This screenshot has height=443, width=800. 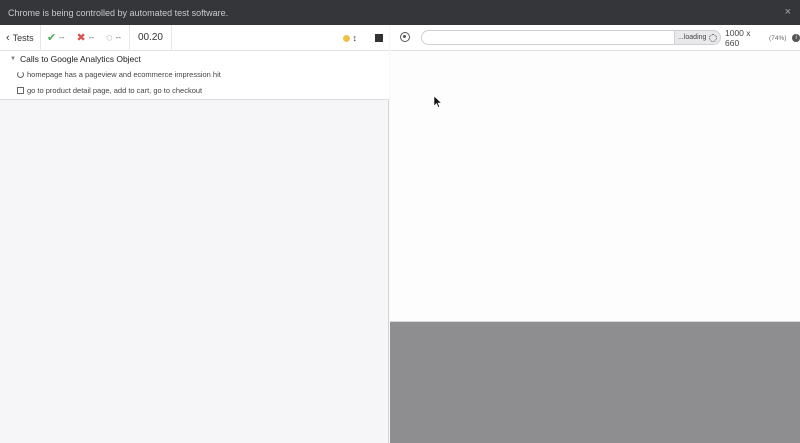 What do you see at coordinates (13, 59) in the screenshot?
I see `caret-down-icon: ▼` at bounding box center [13, 59].